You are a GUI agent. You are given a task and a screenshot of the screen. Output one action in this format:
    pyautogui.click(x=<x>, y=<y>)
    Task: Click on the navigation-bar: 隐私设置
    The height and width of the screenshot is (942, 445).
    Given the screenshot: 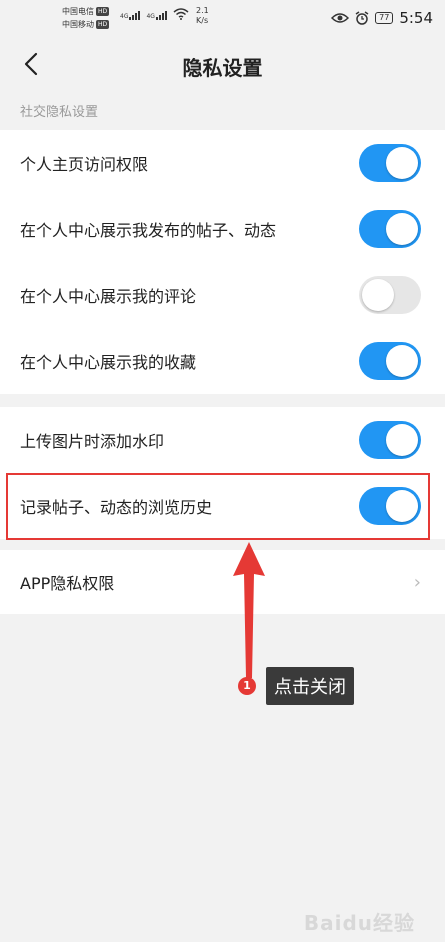 What is the action you would take?
    pyautogui.click(x=222, y=64)
    